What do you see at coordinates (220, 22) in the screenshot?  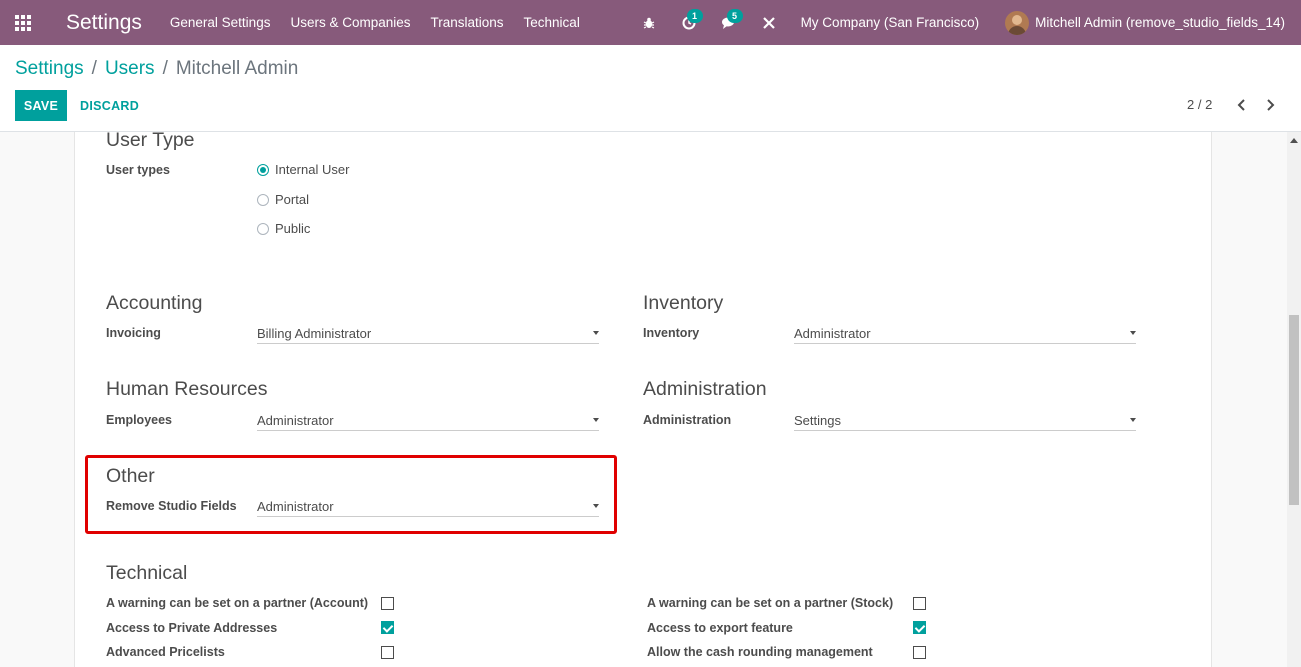 I see `menu-general-settings: General Settings` at bounding box center [220, 22].